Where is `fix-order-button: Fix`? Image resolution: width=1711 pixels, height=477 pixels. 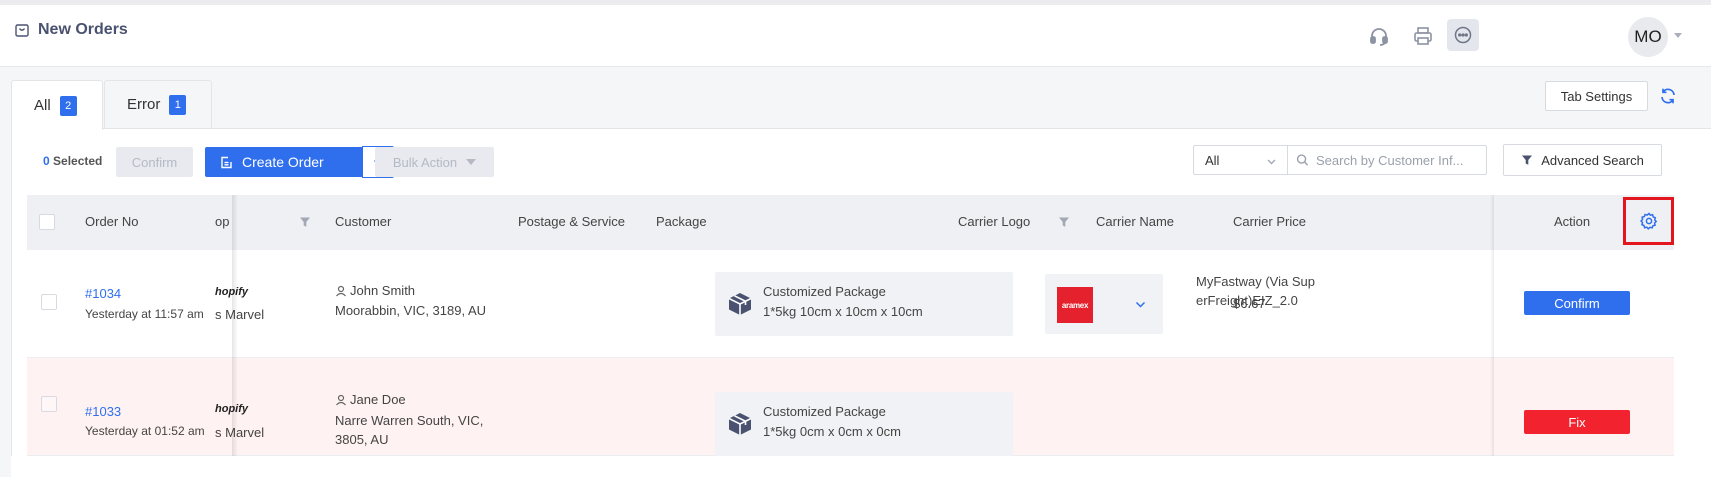
fix-order-button: Fix is located at coordinates (1577, 422).